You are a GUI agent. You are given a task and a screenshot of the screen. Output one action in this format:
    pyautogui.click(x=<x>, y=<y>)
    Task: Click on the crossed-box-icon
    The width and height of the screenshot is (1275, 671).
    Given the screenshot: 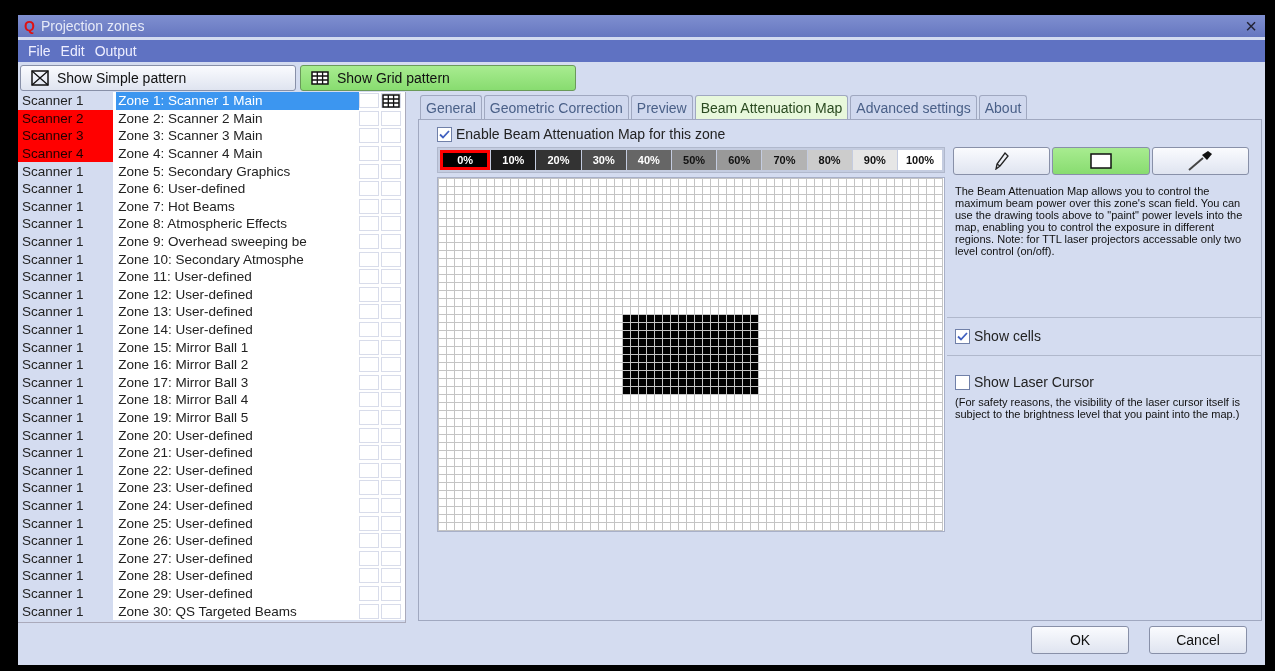 What is the action you would take?
    pyautogui.click(x=40, y=78)
    